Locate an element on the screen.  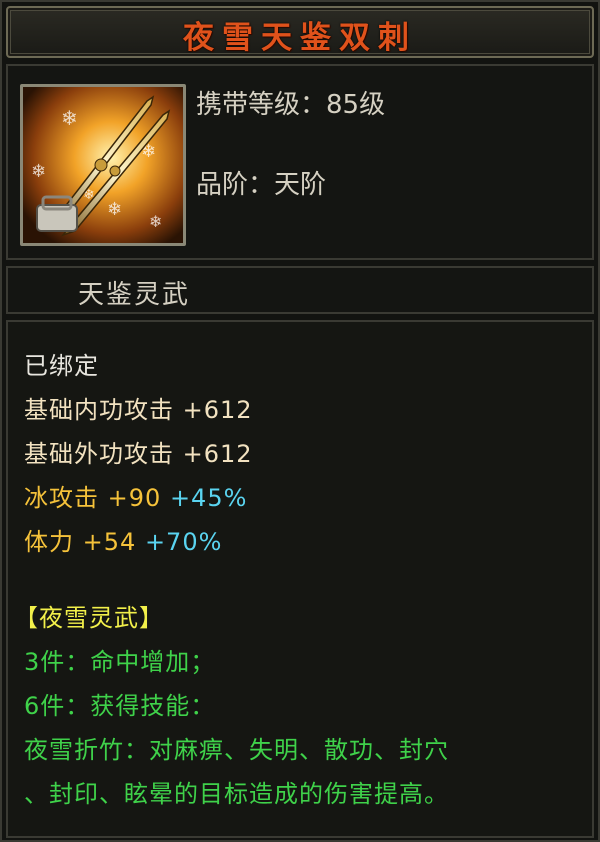
stat-value: +54 is located at coordinates (109, 542).